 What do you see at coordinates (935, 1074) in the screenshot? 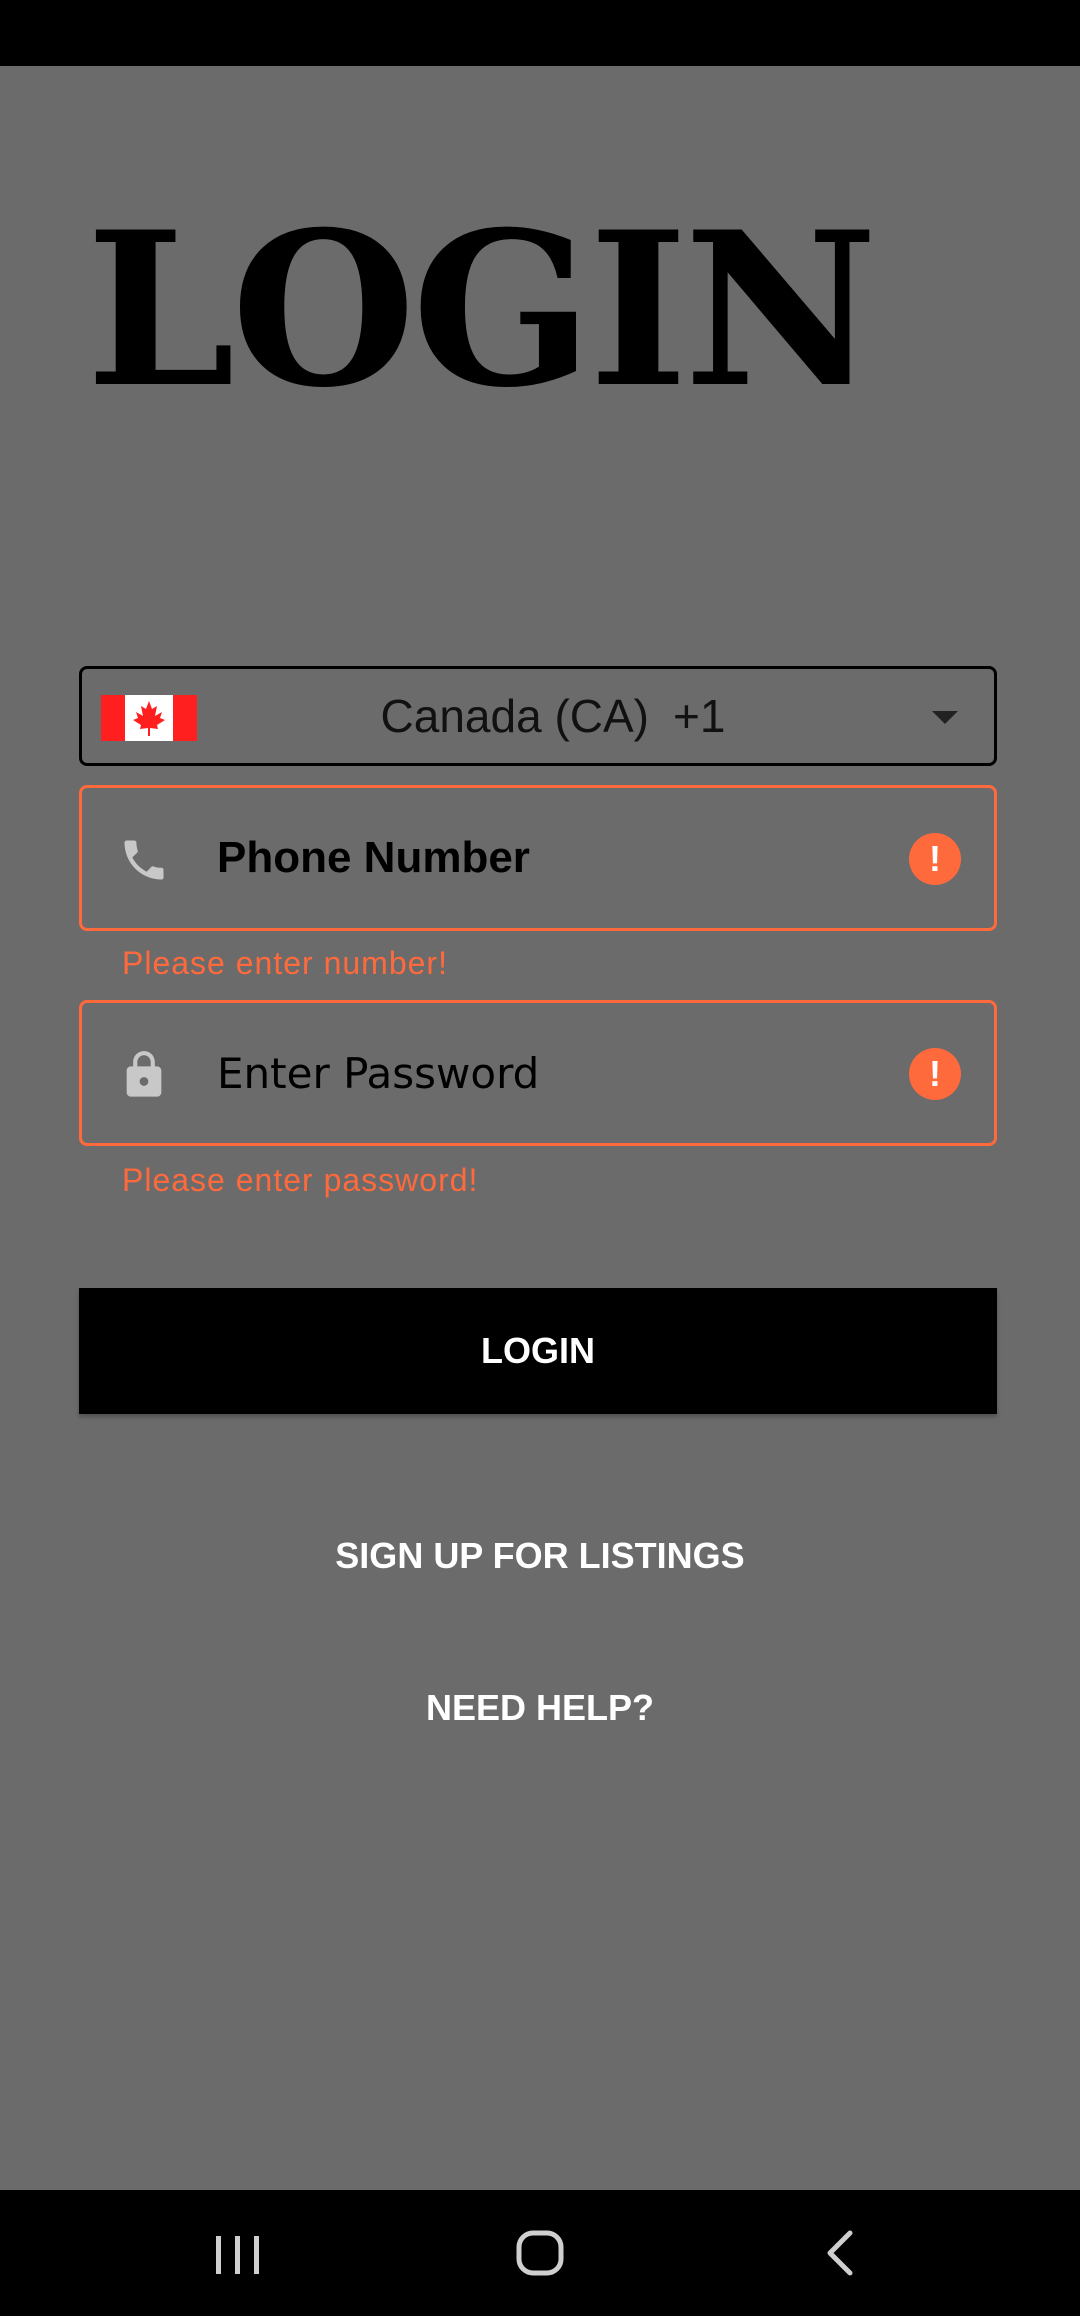
I see `password-error-icon: !` at bounding box center [935, 1074].